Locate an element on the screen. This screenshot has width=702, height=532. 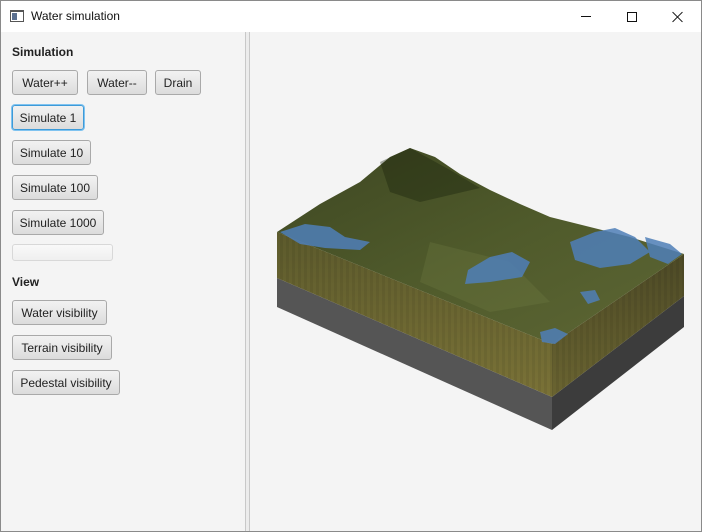
terrain-visibility-button: Terrain visibility is located at coordinates (62, 347).